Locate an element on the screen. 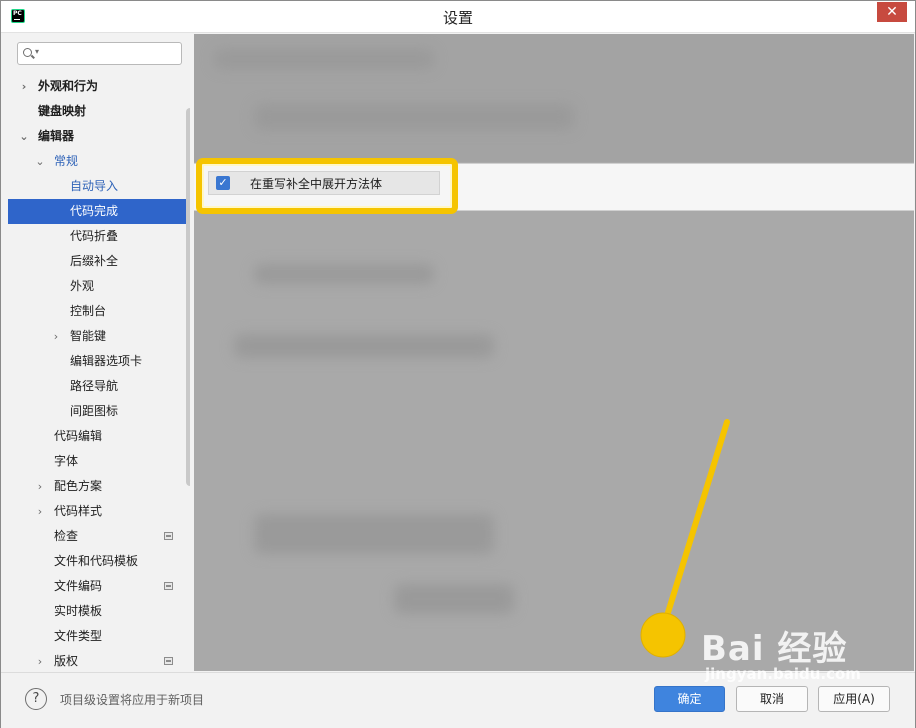 Image resolution: width=916 pixels, height=728 pixels. sidebar-item: › 外观和行为 is located at coordinates (99, 86).